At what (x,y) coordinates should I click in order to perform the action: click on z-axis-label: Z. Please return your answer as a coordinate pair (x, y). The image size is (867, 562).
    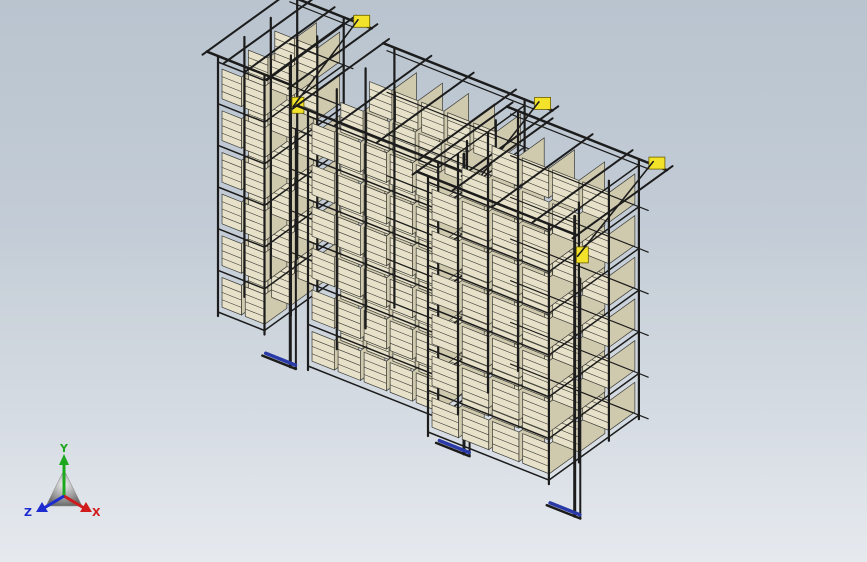
    Looking at the image, I should click on (28, 512).